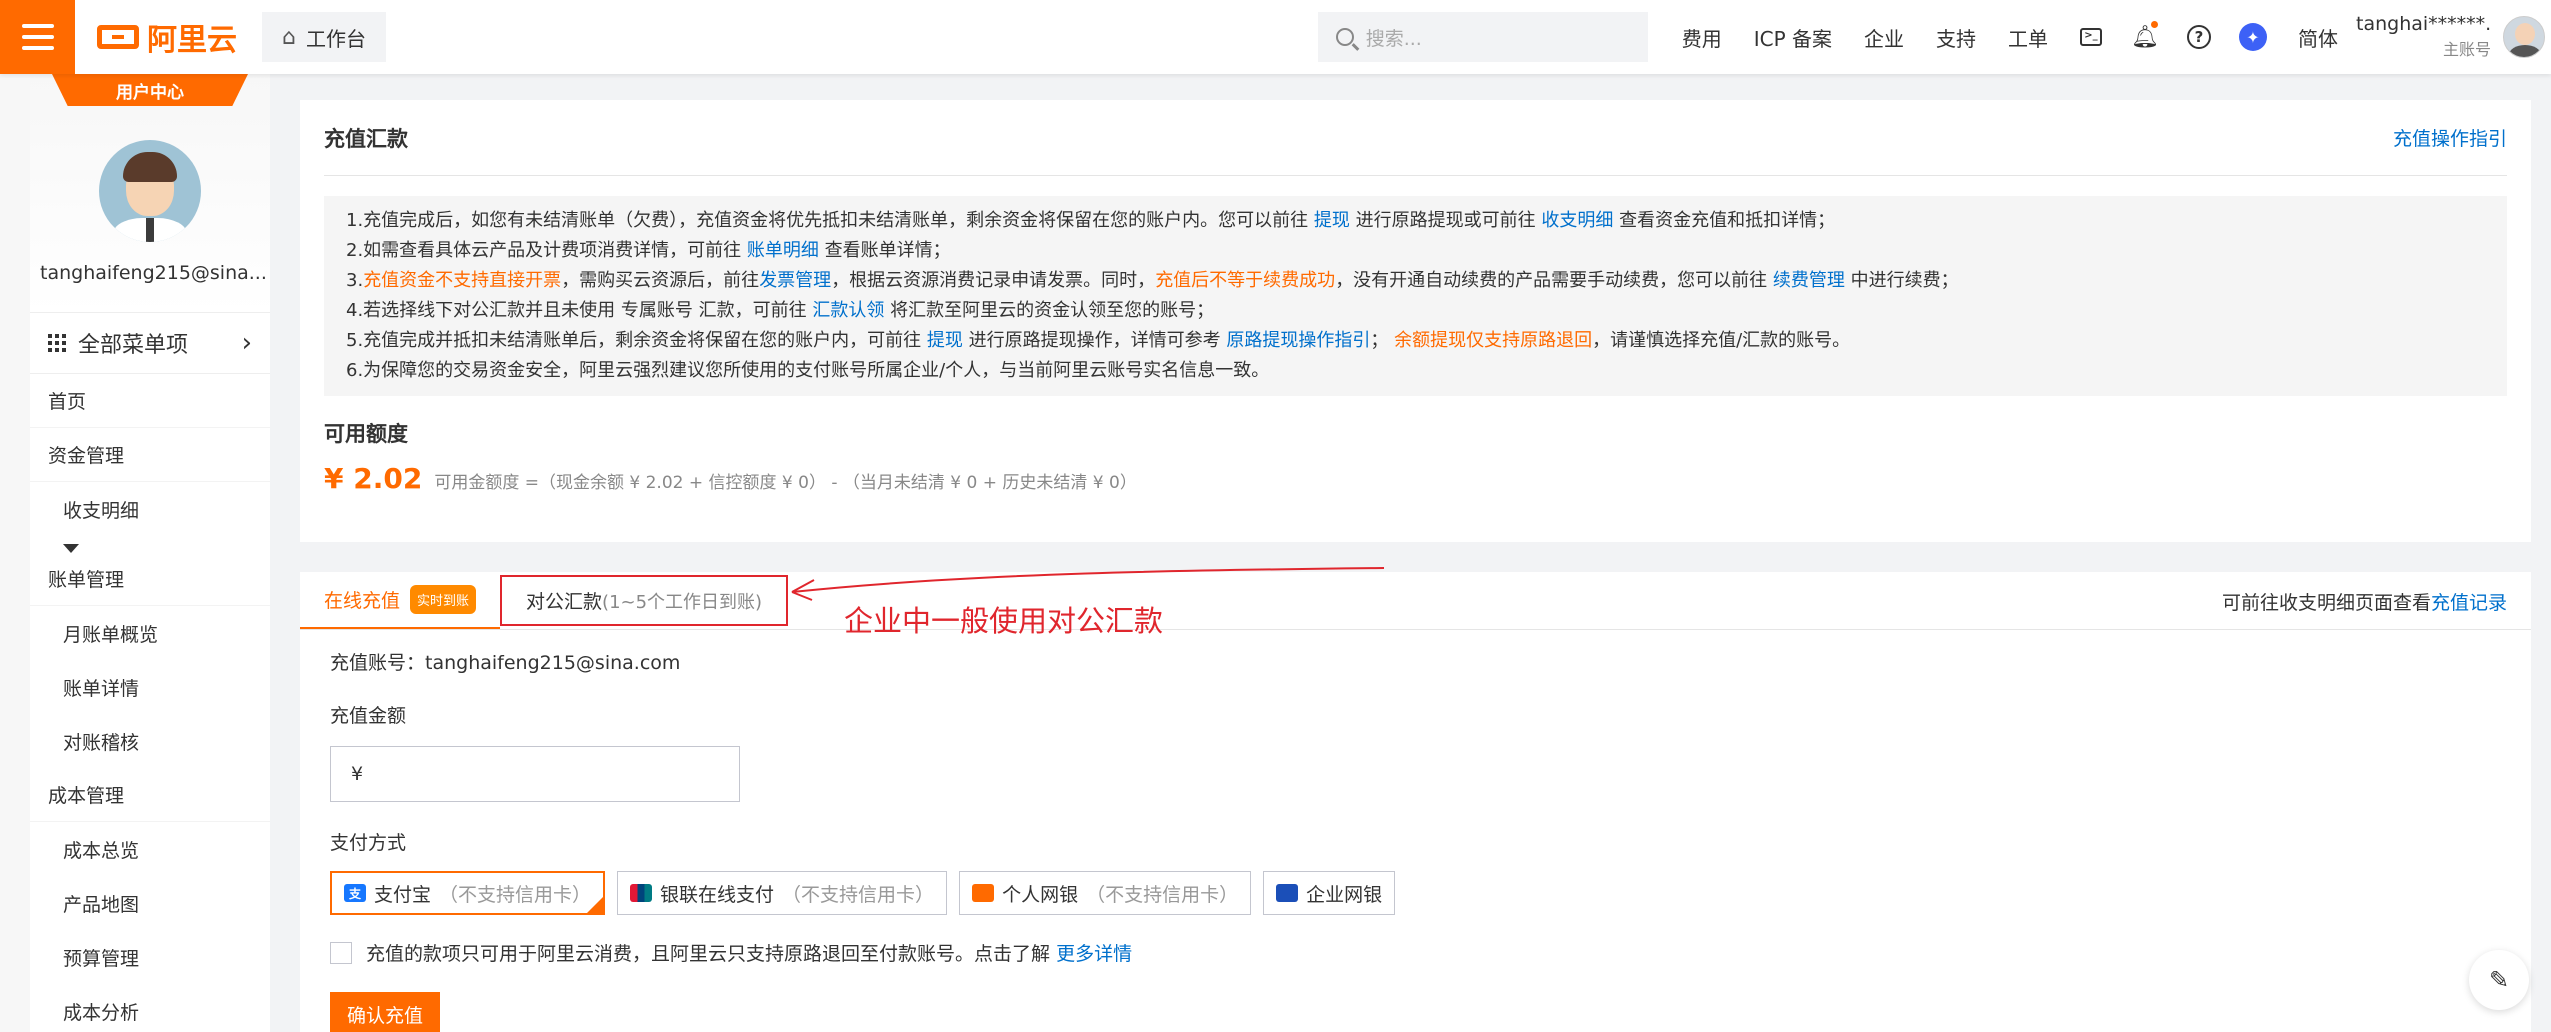 This screenshot has width=2551, height=1032. I want to click on pay-option-label: 个人网银, so click(1040, 894).